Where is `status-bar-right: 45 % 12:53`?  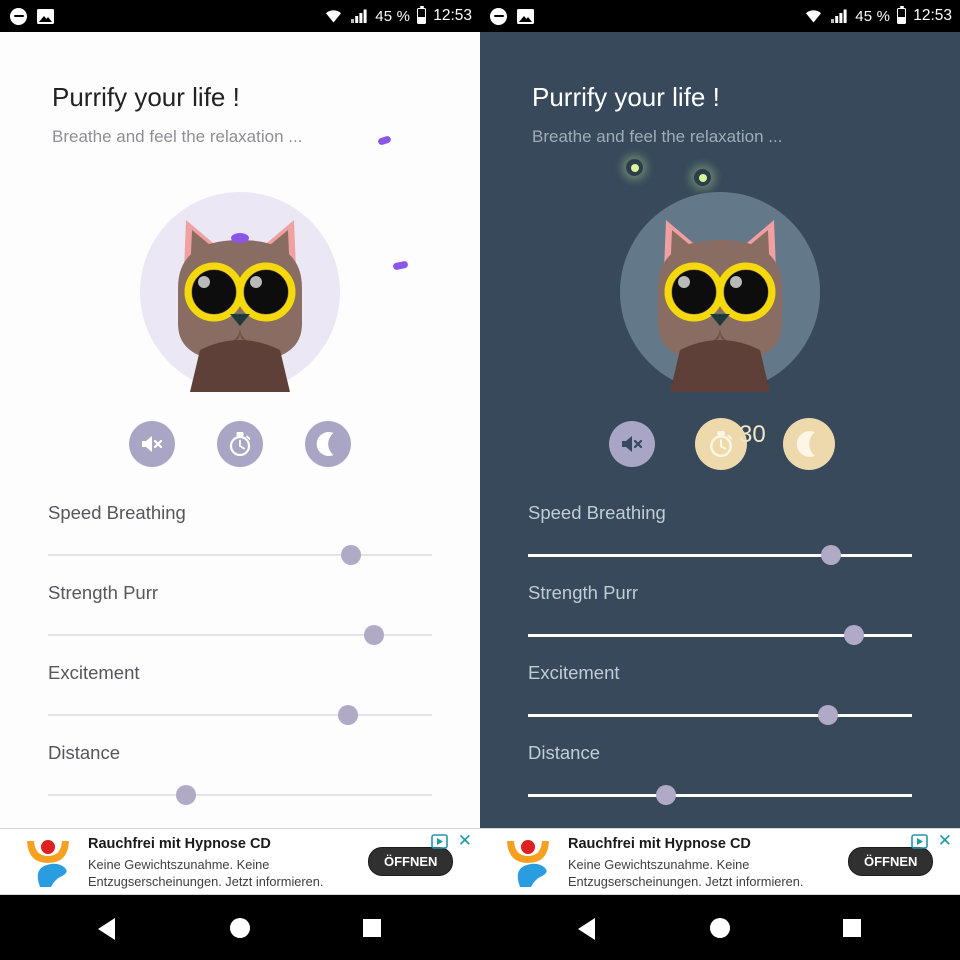 status-bar-right: 45 % 12:53 is located at coordinates (720, 16).